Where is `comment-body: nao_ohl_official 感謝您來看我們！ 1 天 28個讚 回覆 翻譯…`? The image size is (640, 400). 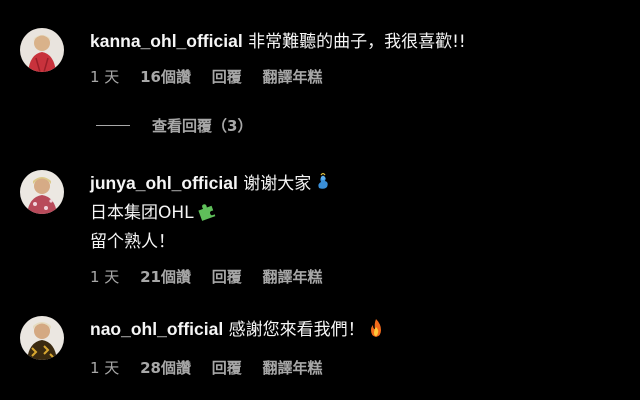
comment-body: nao_ohl_official 感謝您來看我們！ 1 天 28個讚 回覆 翻譯… is located at coordinates (355, 347).